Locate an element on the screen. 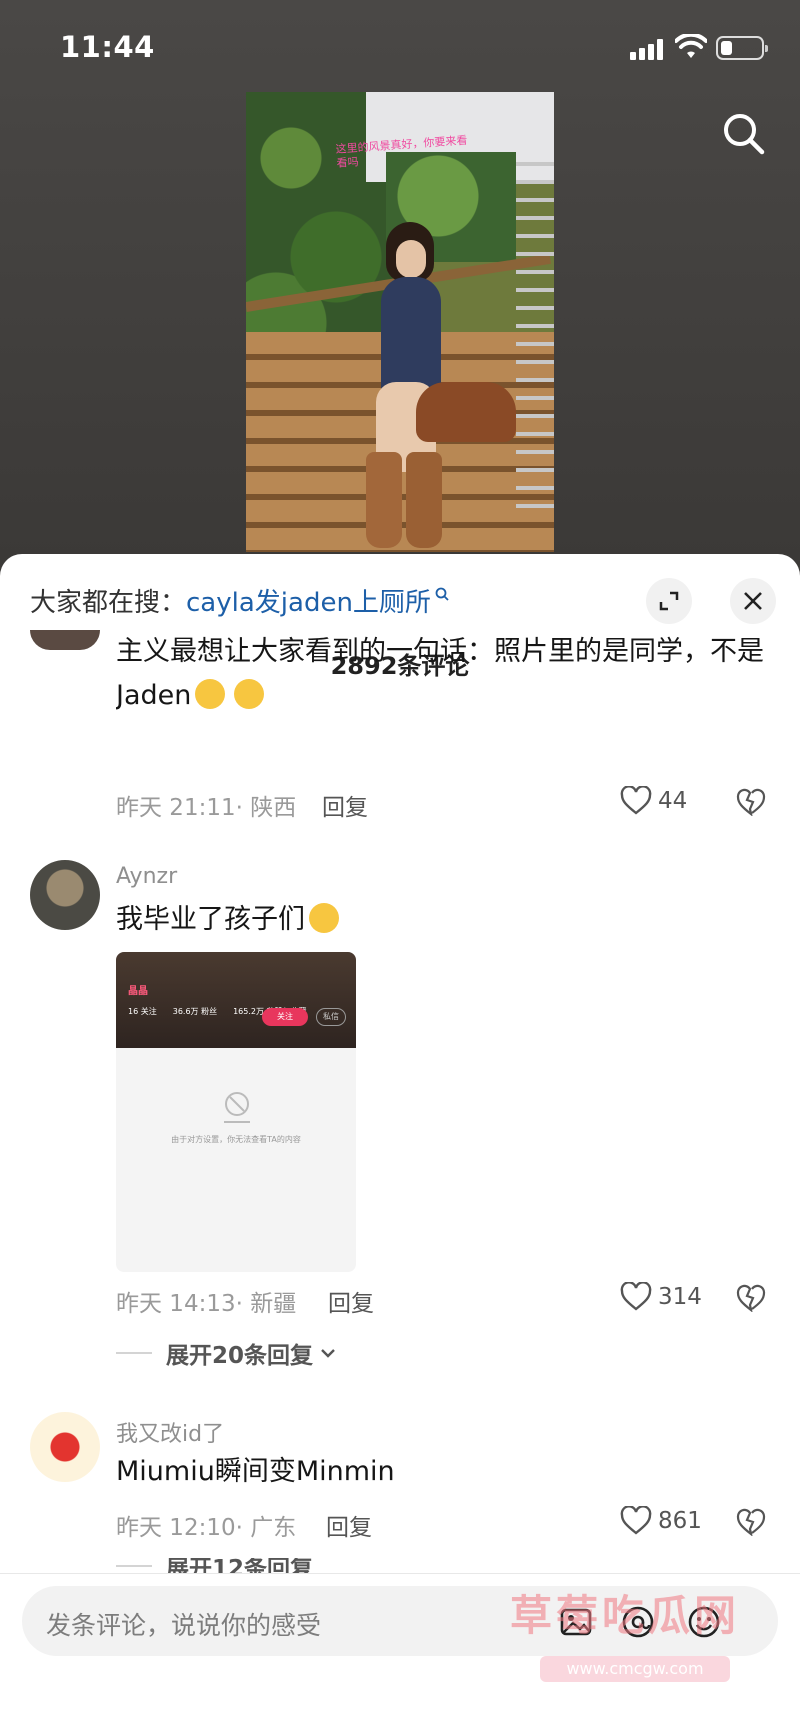 This screenshot has height=1731, width=800. status-bar: 11:44 is located at coordinates (400, 48).